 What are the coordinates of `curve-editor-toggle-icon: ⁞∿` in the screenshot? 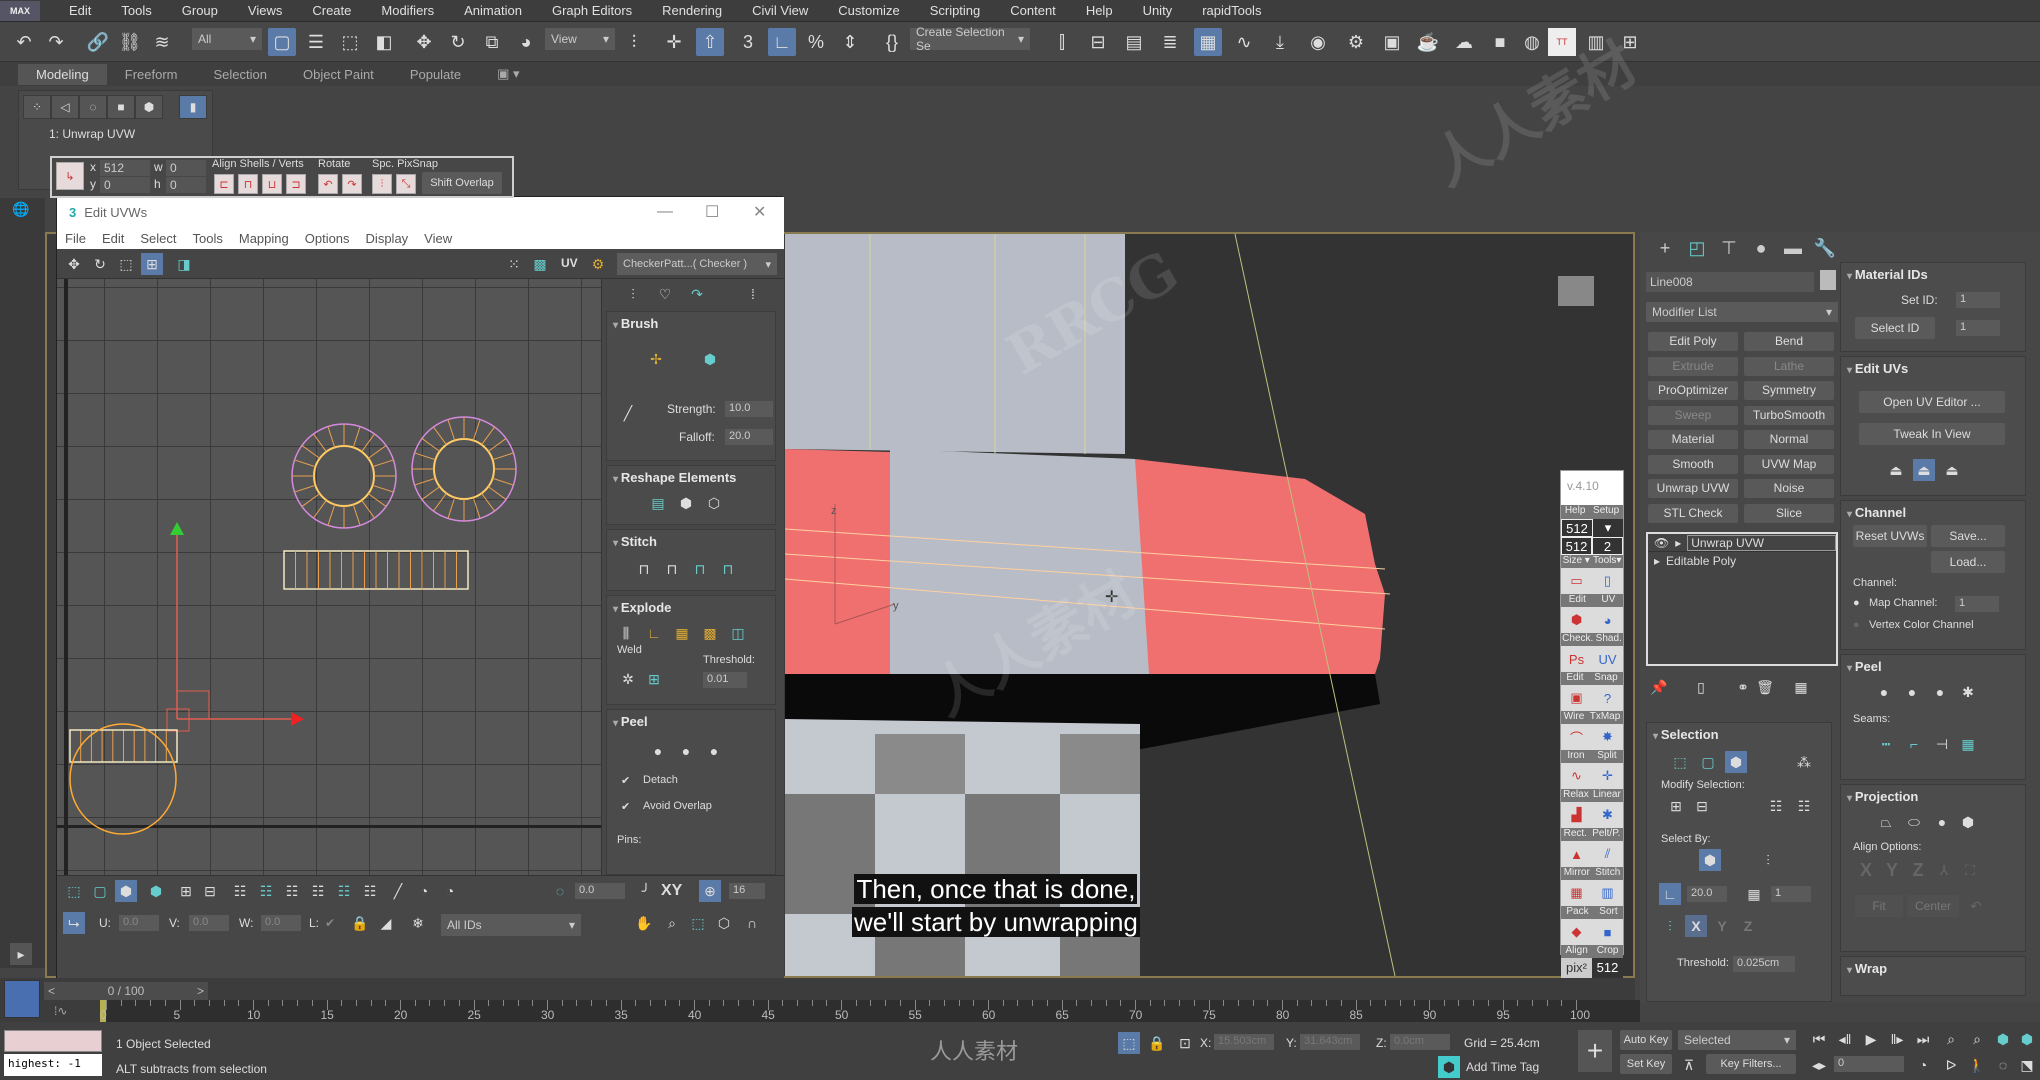 It's located at (60, 1011).